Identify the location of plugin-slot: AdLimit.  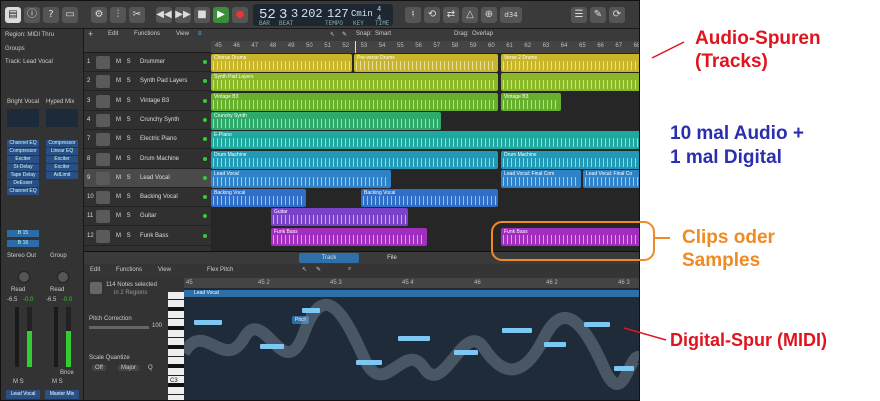
(62, 175).